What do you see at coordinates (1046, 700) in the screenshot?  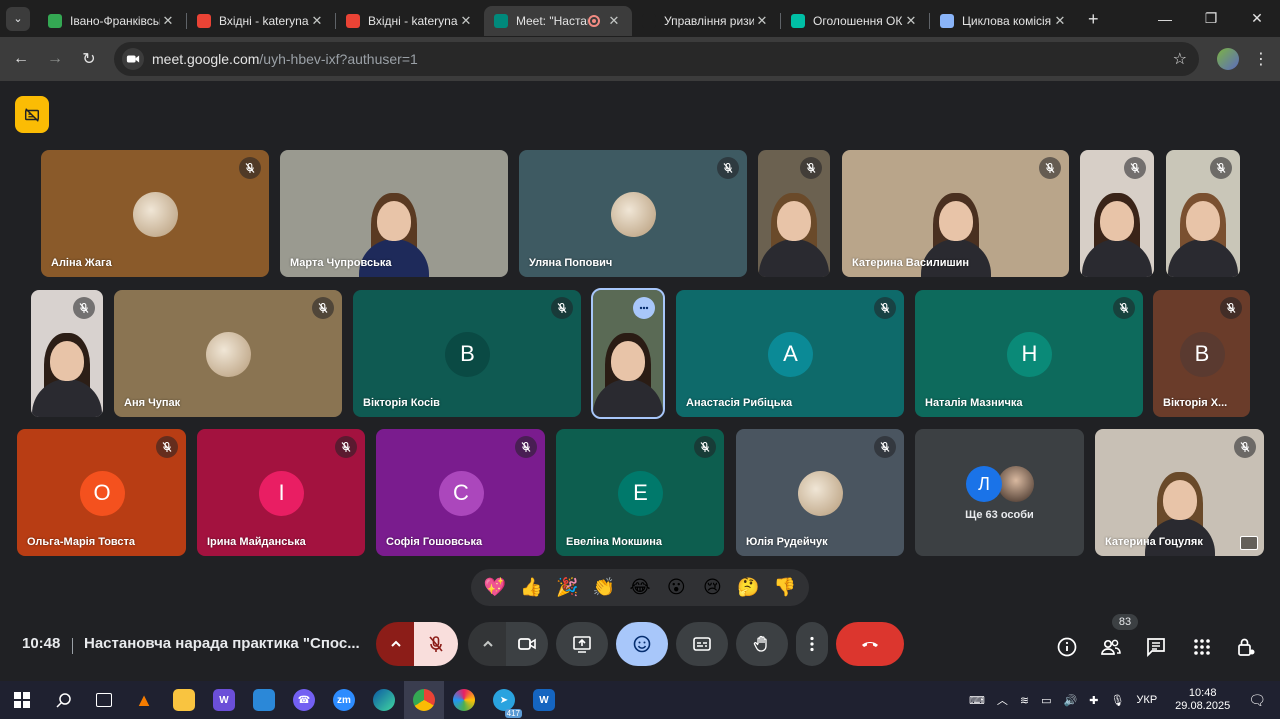 I see `battery-icon: ▭` at bounding box center [1046, 700].